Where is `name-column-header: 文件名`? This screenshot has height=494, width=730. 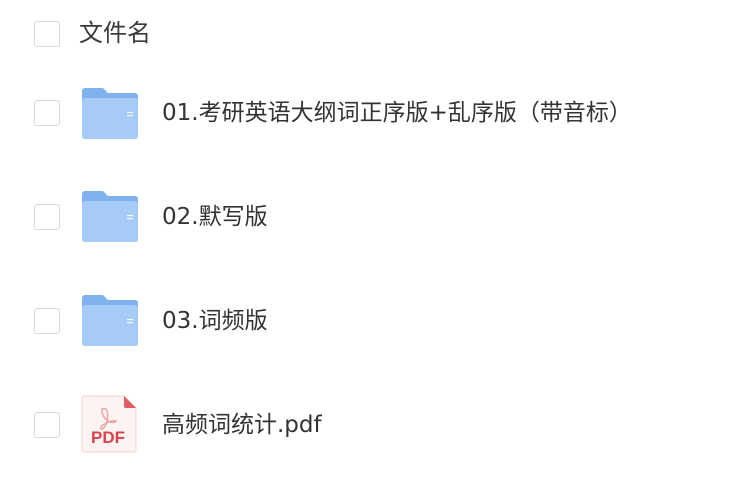 name-column-header: 文件名 is located at coordinates (115, 33).